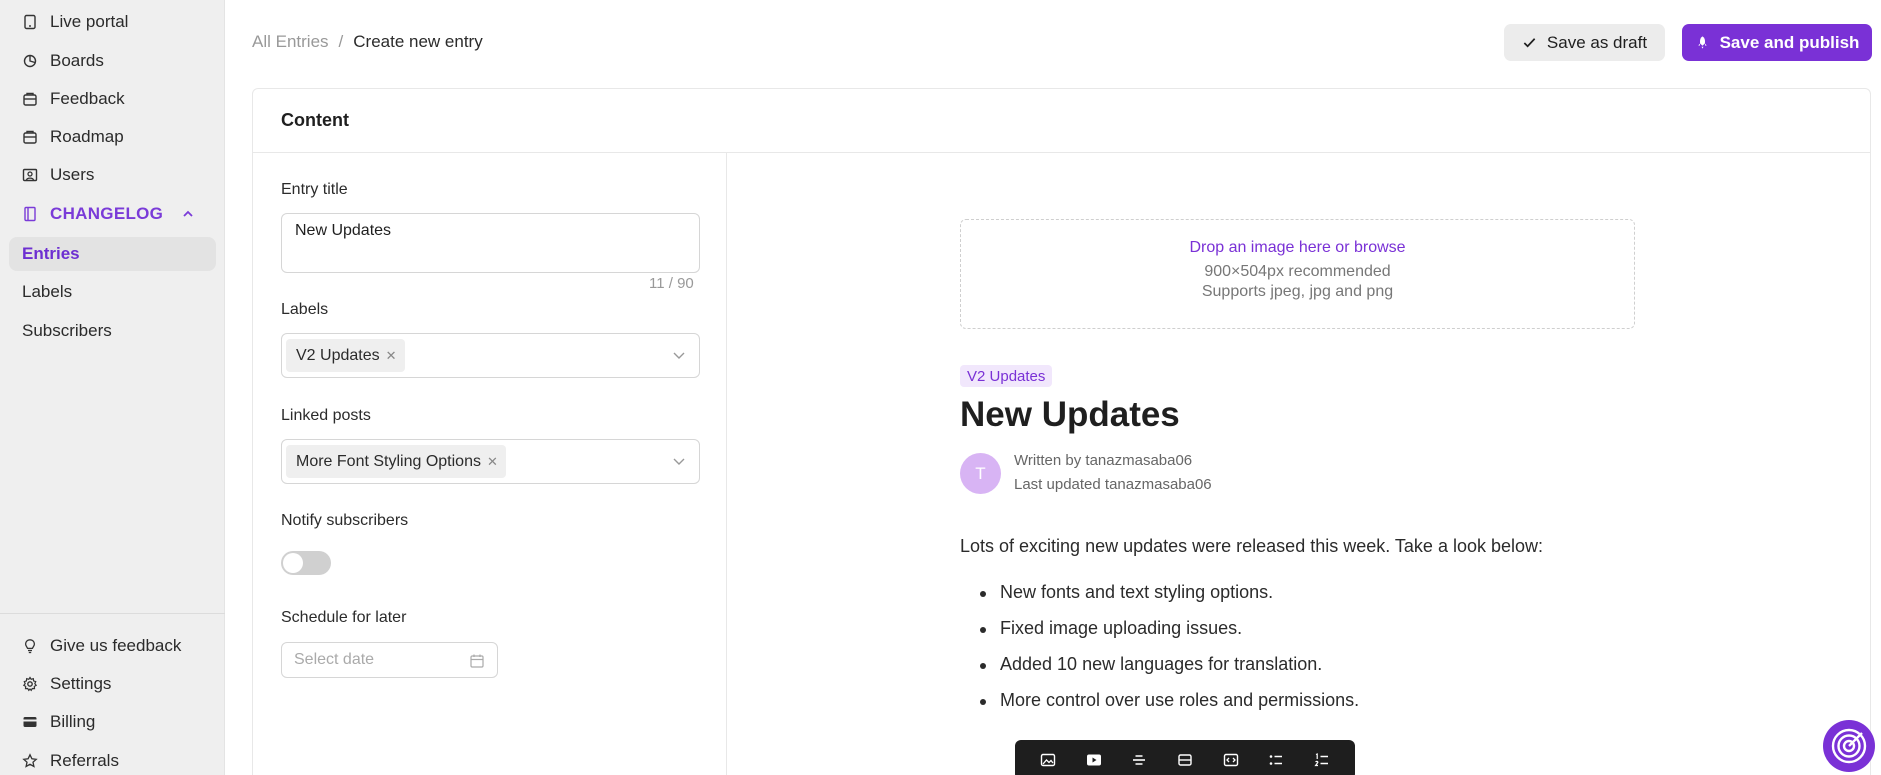 The image size is (1881, 775). Describe the element at coordinates (1597, 42) in the screenshot. I see `save-as-draft-label: Save as draft` at that location.